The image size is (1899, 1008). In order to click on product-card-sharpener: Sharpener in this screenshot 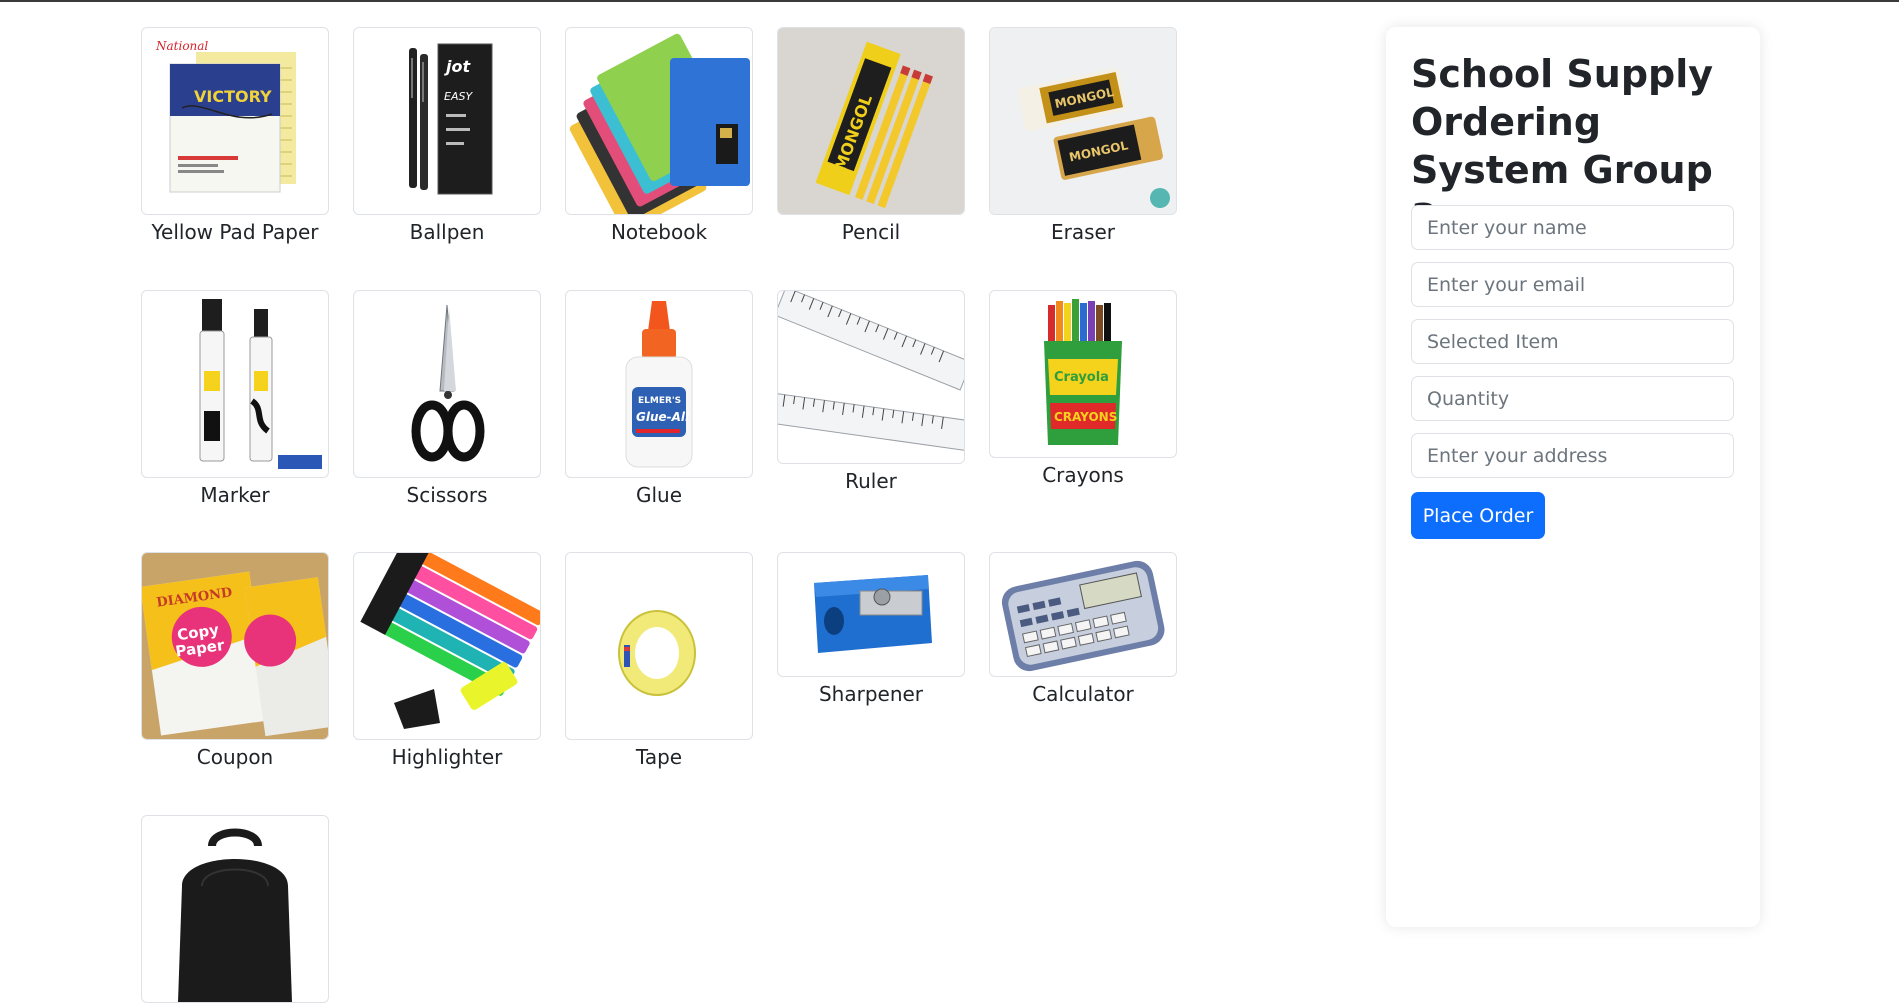, I will do `click(871, 629)`.